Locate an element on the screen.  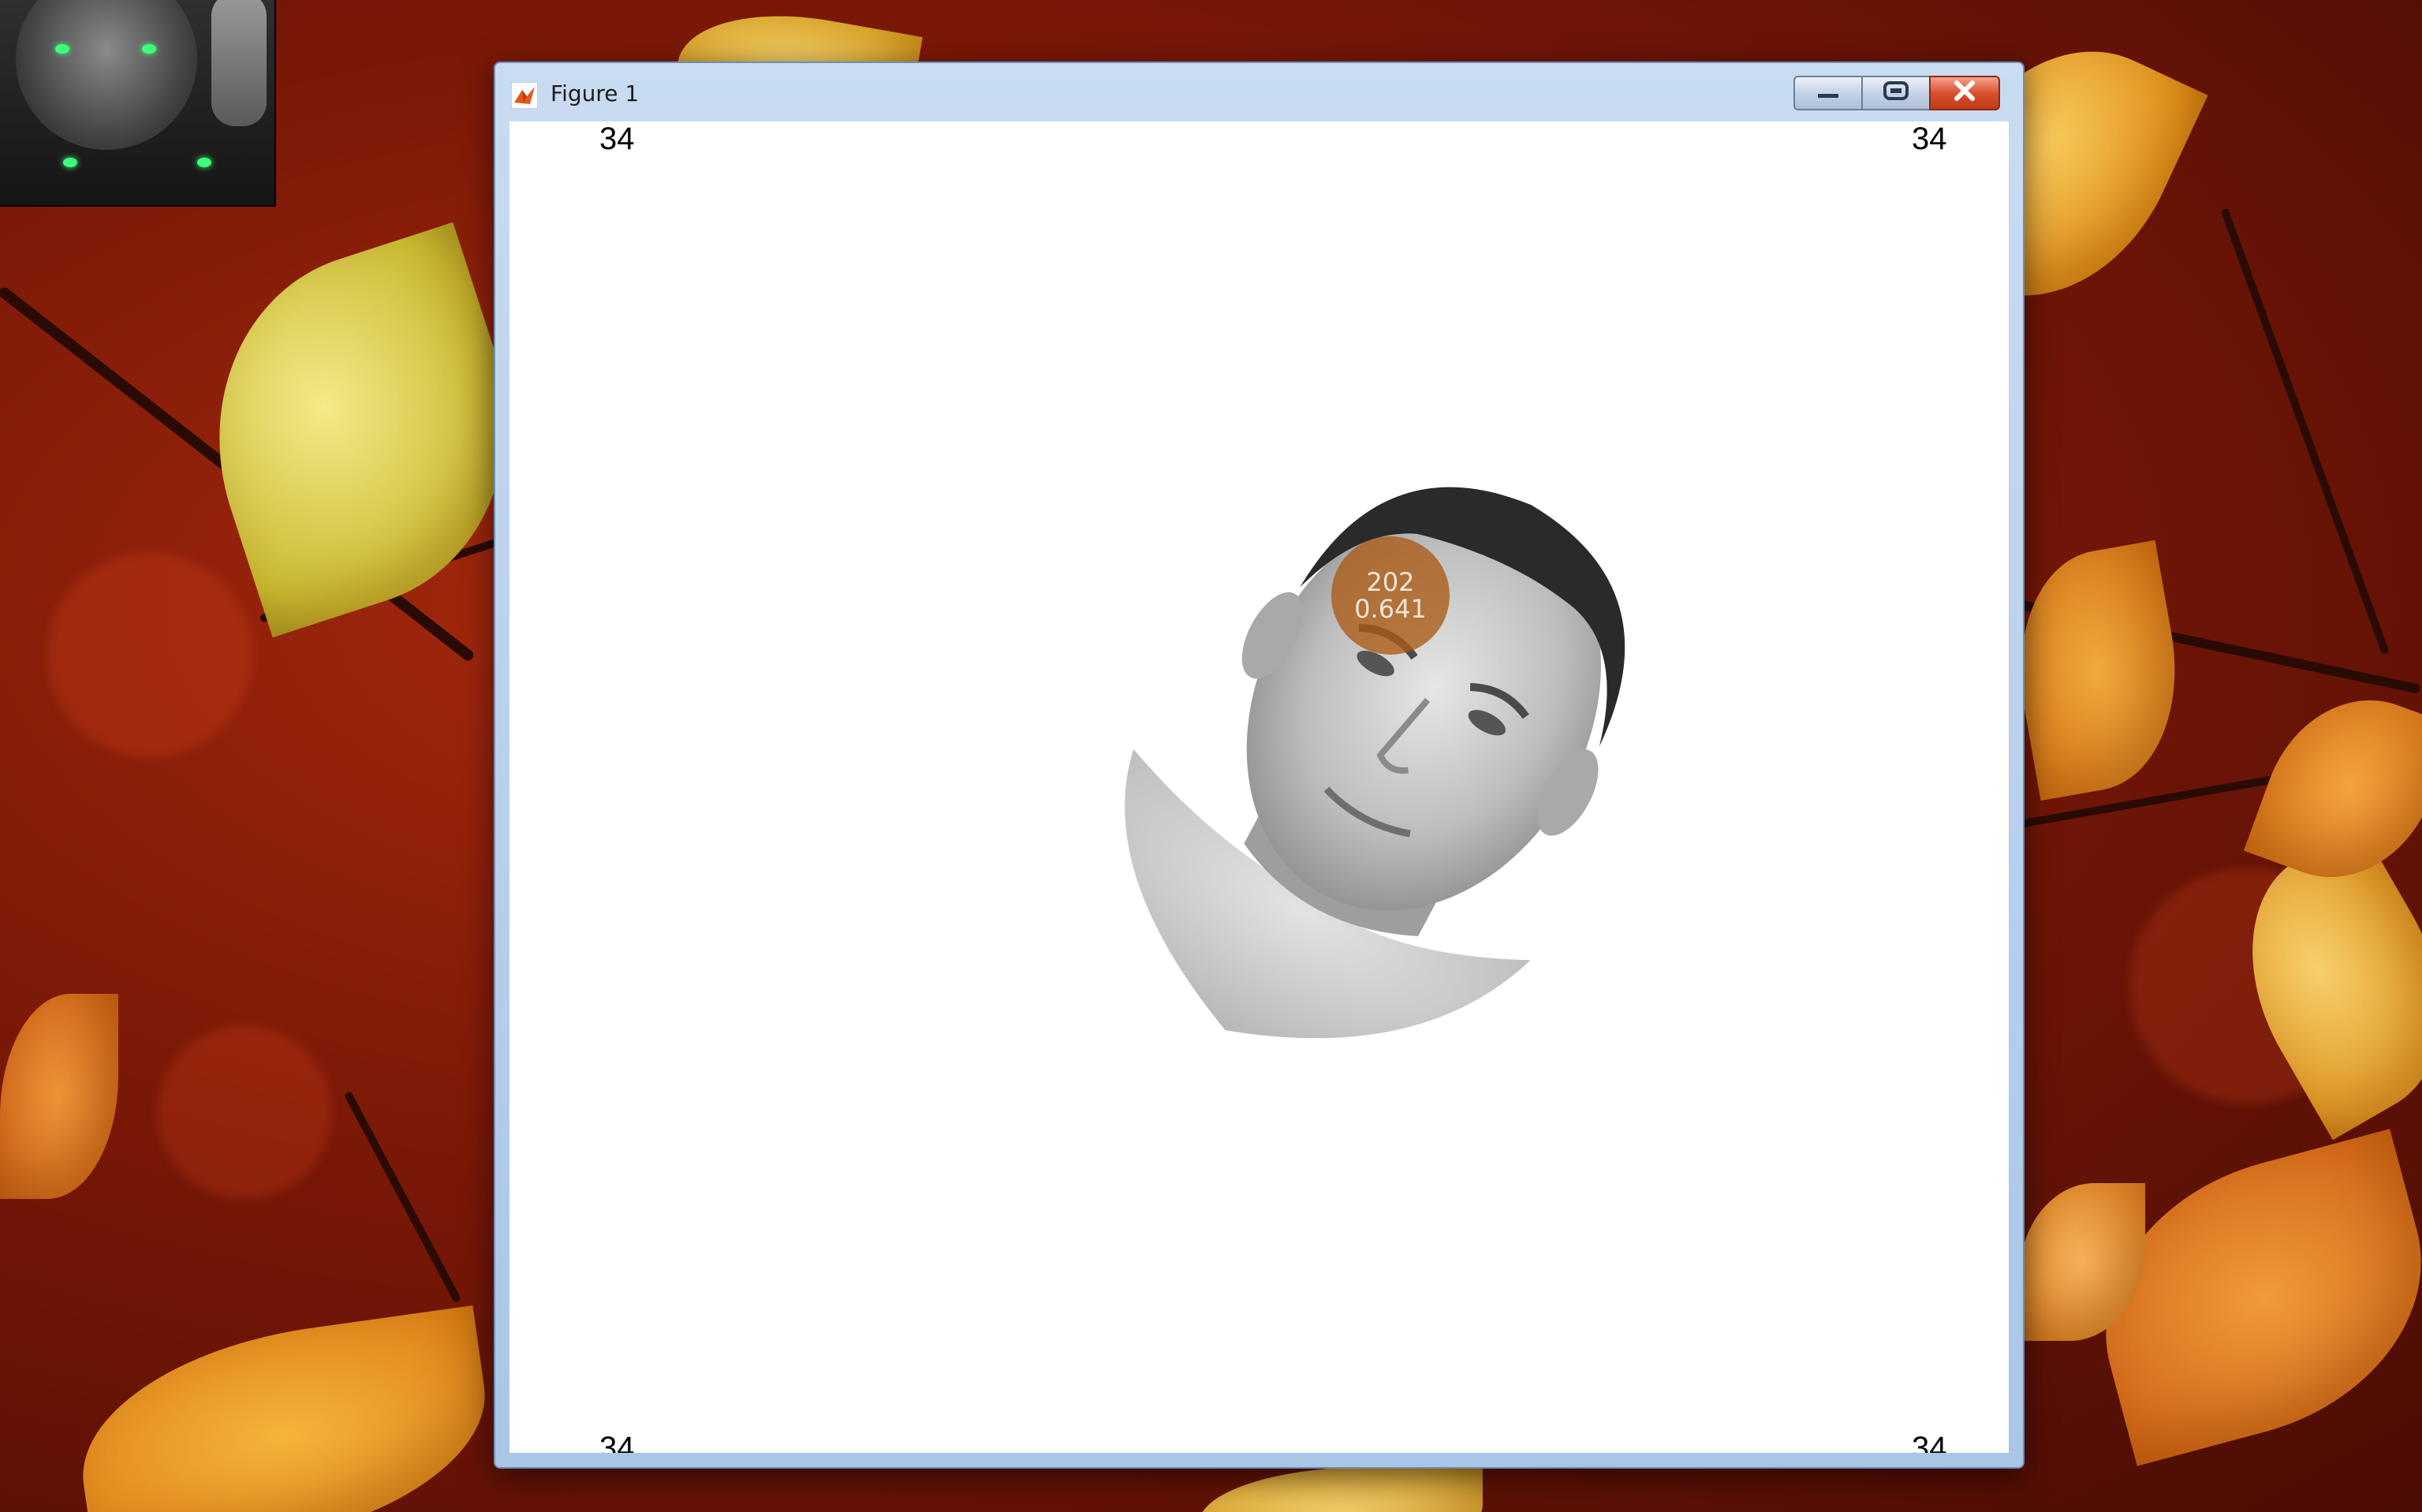
face-image is located at coordinates (1375, 763).